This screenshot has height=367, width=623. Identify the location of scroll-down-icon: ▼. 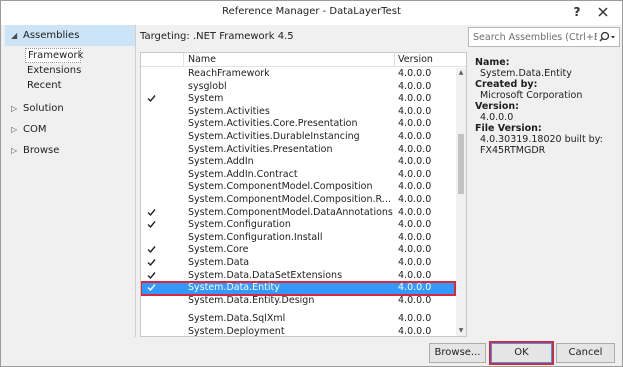
(461, 331).